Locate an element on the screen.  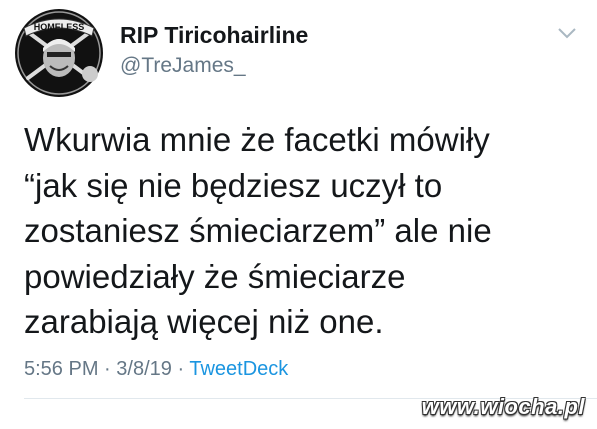
tweet-text-line: zarabiają więcej niż one. is located at coordinates (204, 321).